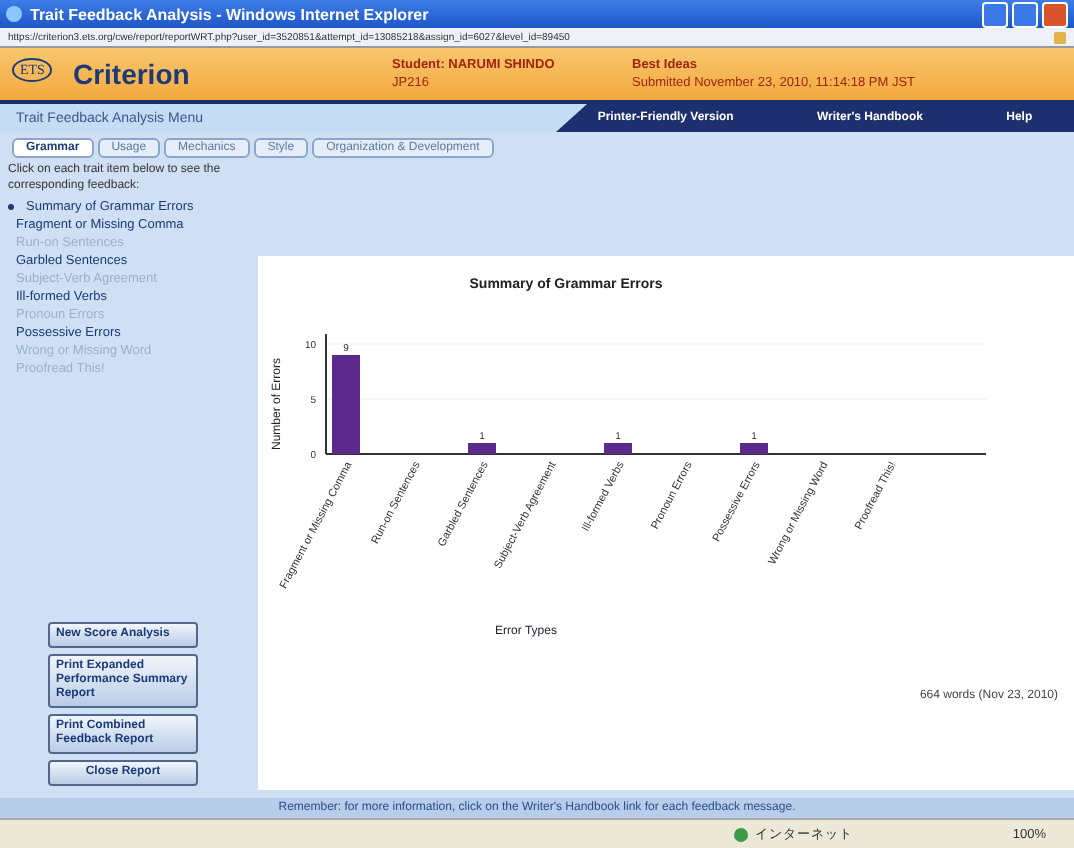 The image size is (1074, 848). I want to click on minimize-button, so click(995, 14).